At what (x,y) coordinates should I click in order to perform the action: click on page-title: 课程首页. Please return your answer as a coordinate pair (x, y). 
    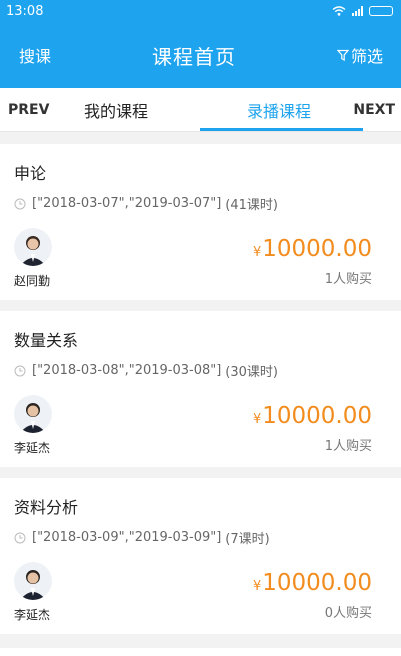
    Looking at the image, I should click on (194, 56).